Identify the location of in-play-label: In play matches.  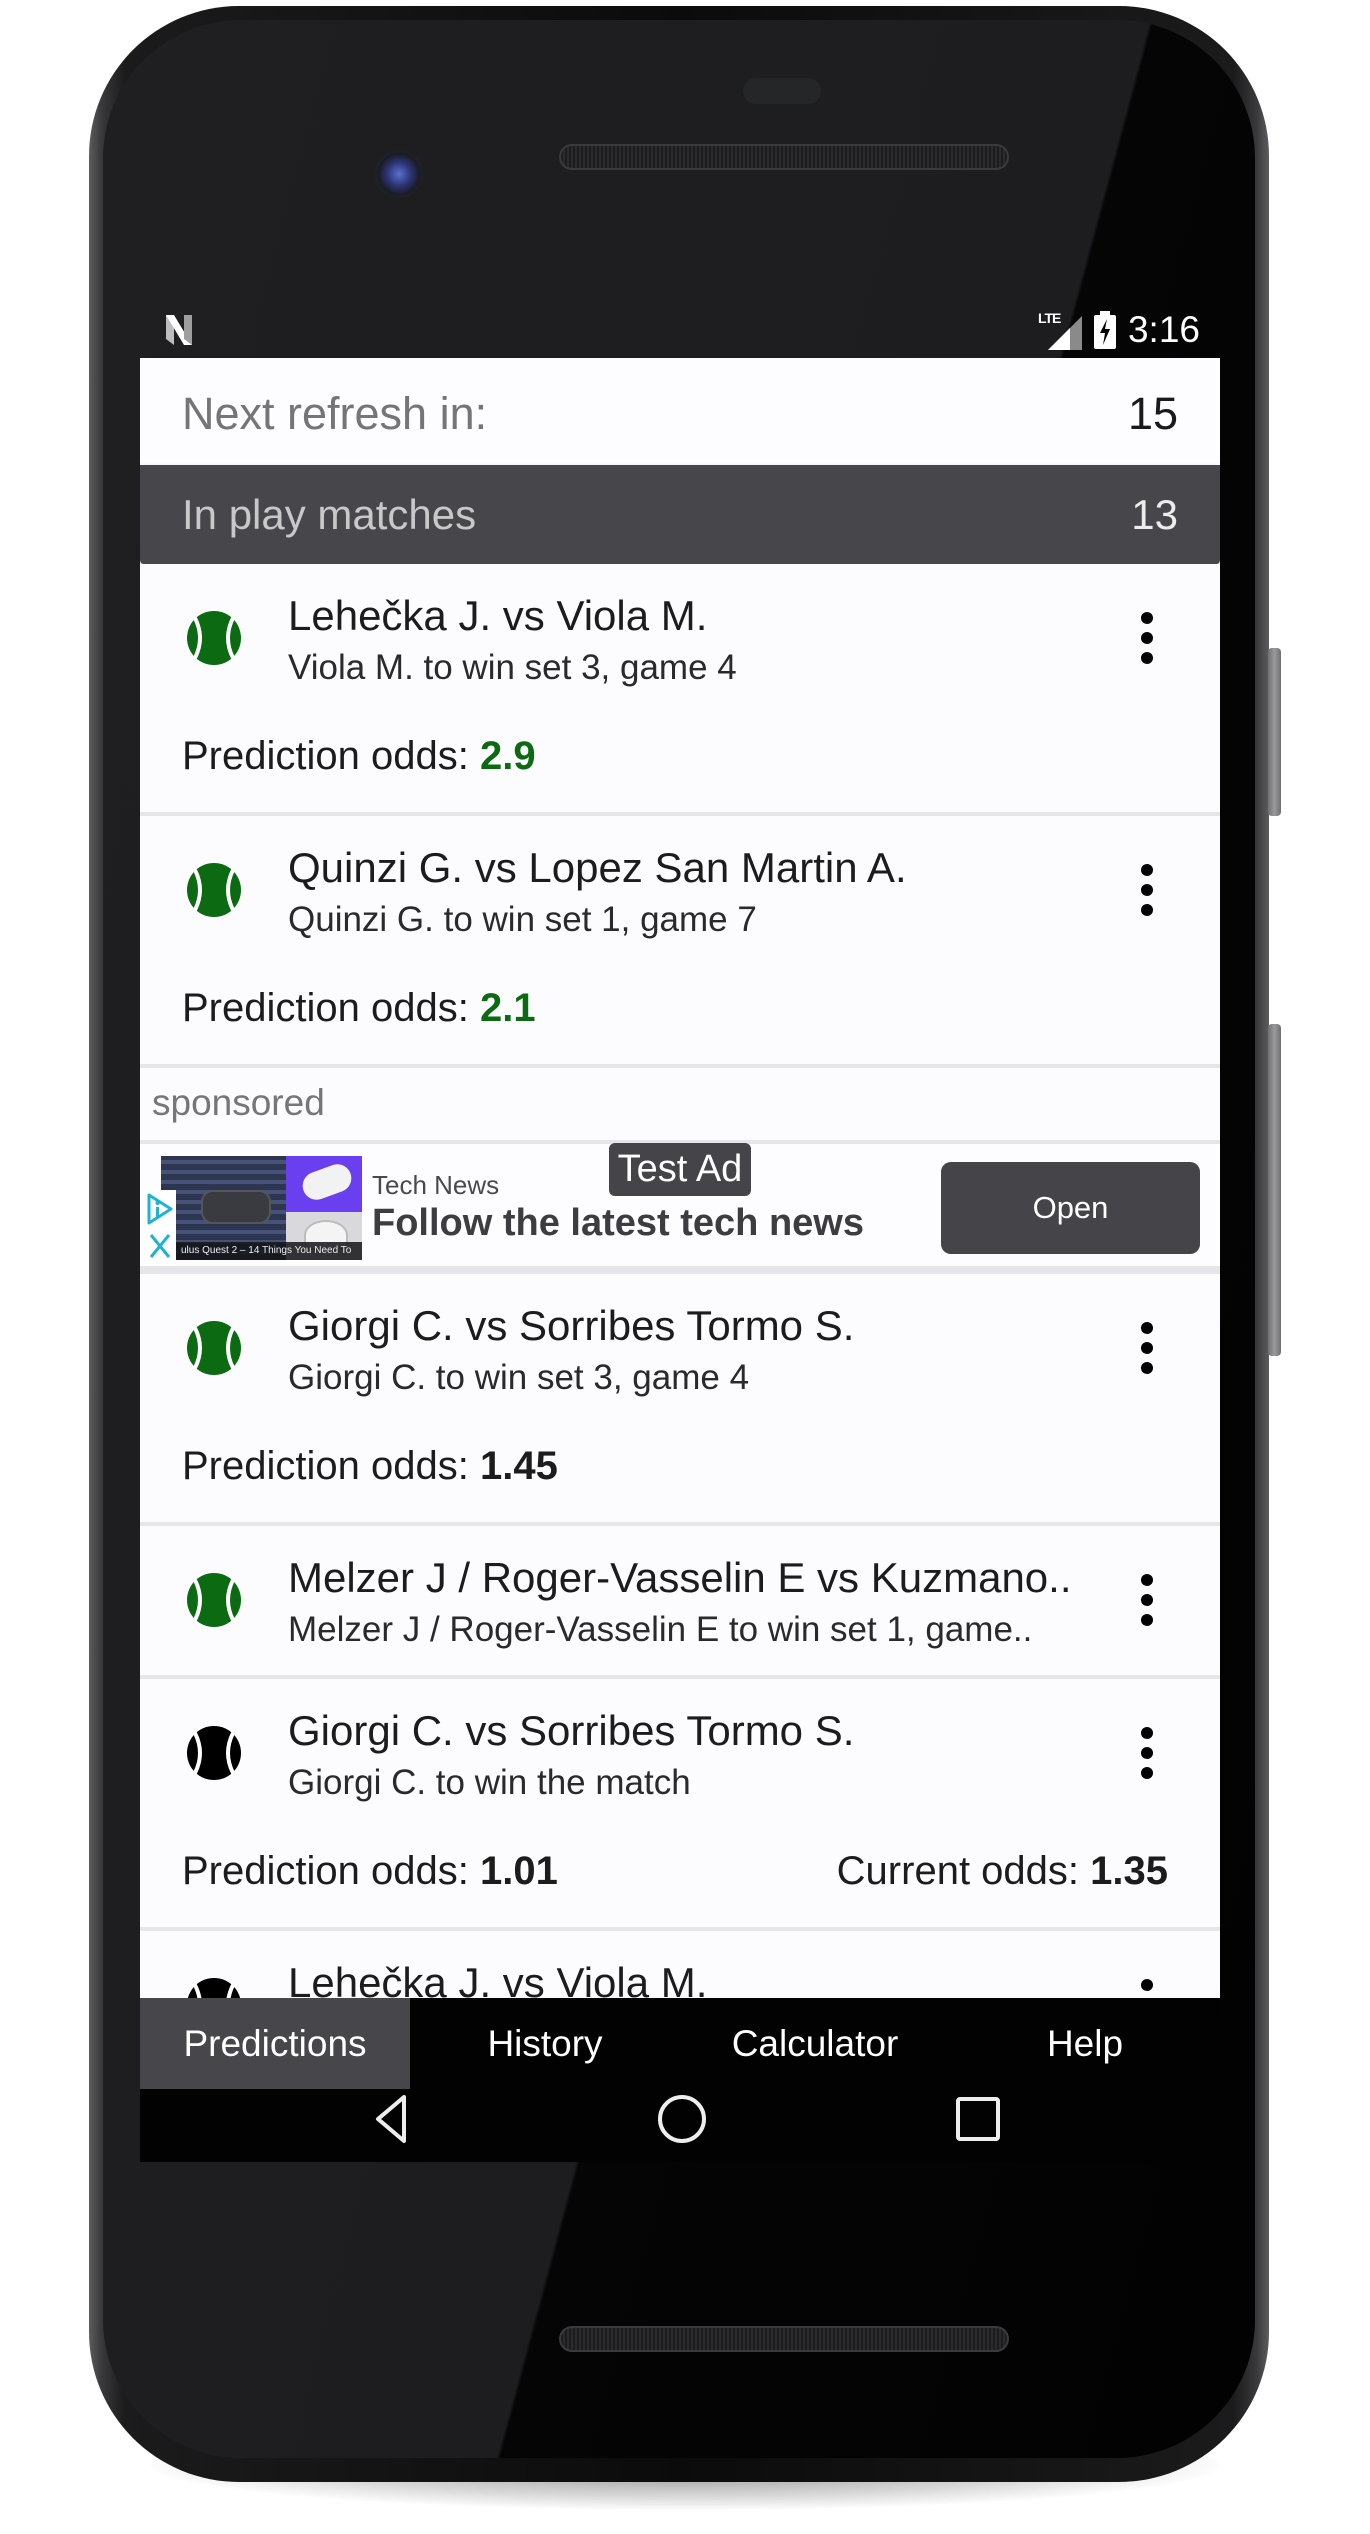
(329, 514).